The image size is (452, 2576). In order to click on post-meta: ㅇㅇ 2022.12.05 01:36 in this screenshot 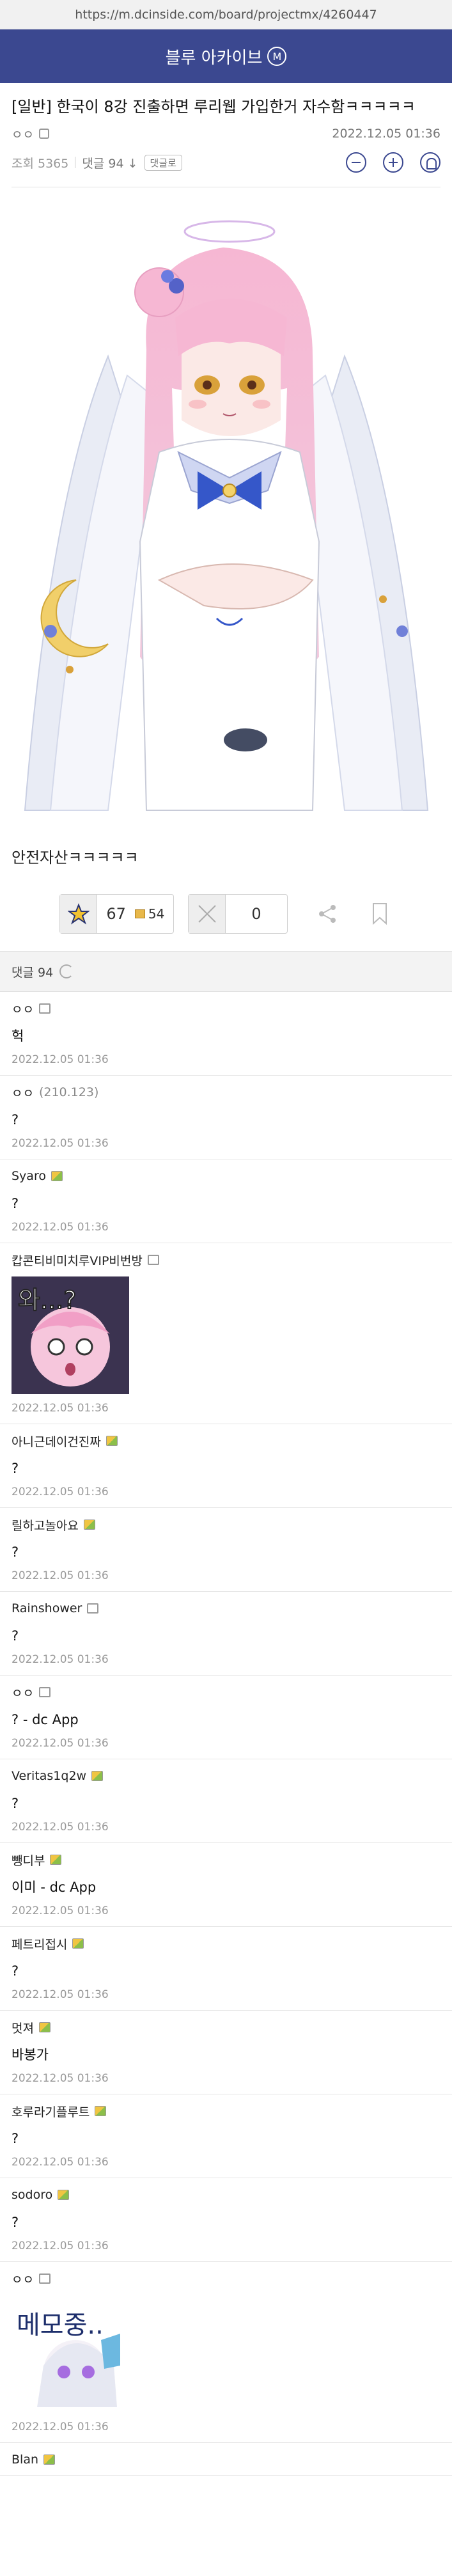, I will do `click(226, 133)`.